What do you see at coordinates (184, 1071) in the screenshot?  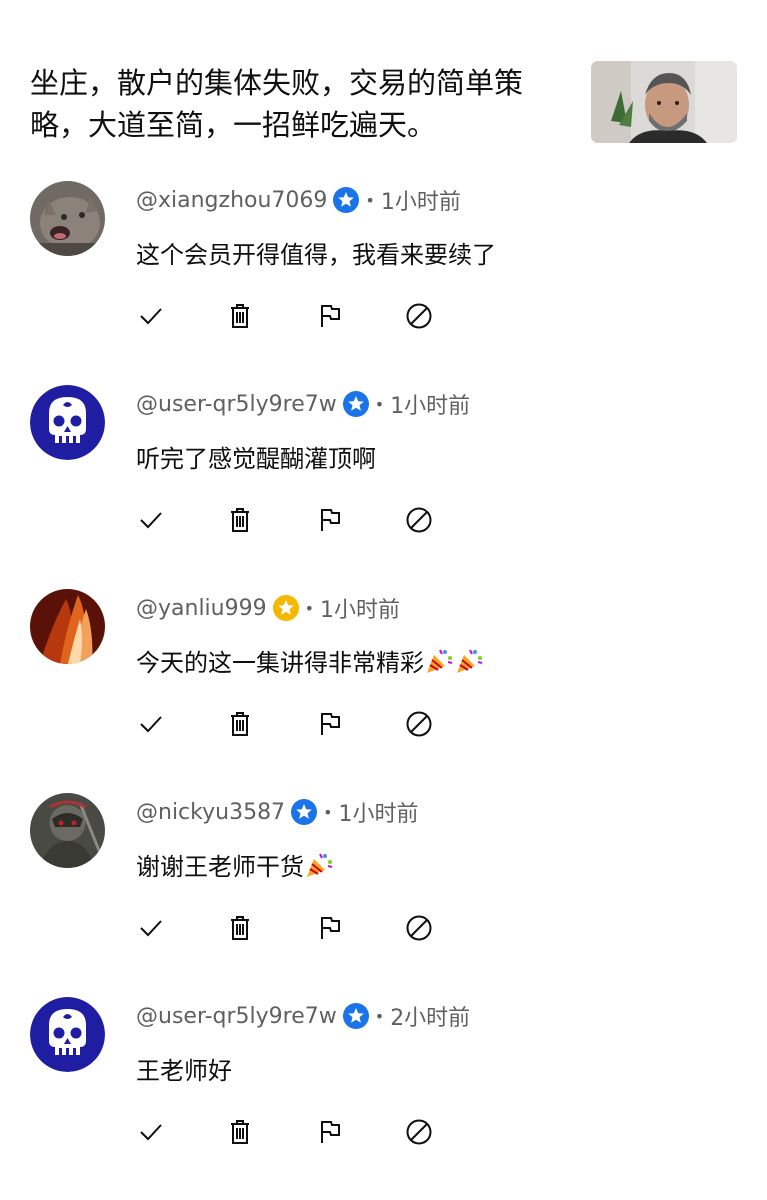 I see `comment-text-content: 王老师好` at bounding box center [184, 1071].